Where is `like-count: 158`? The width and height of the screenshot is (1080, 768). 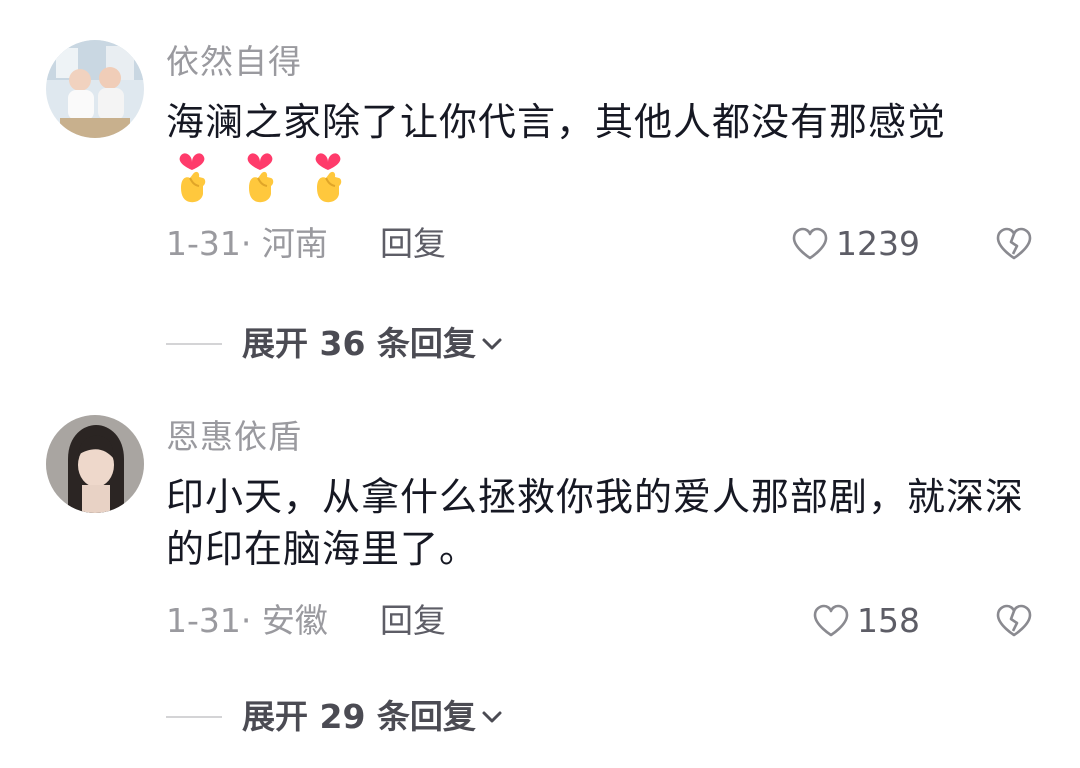 like-count: 158 is located at coordinates (888, 620).